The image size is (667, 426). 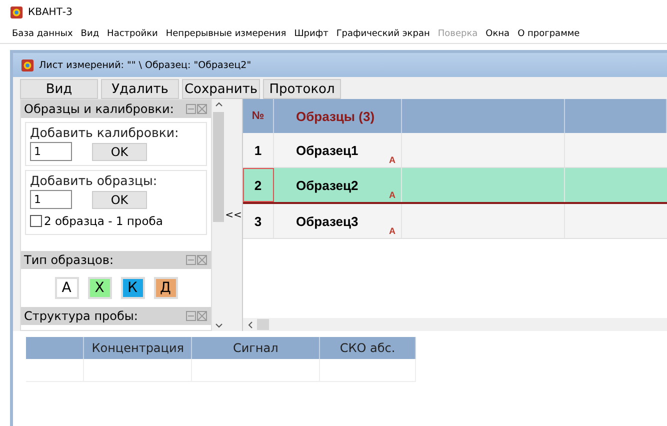 I want to click on sample-type-button: Д, so click(x=166, y=288).